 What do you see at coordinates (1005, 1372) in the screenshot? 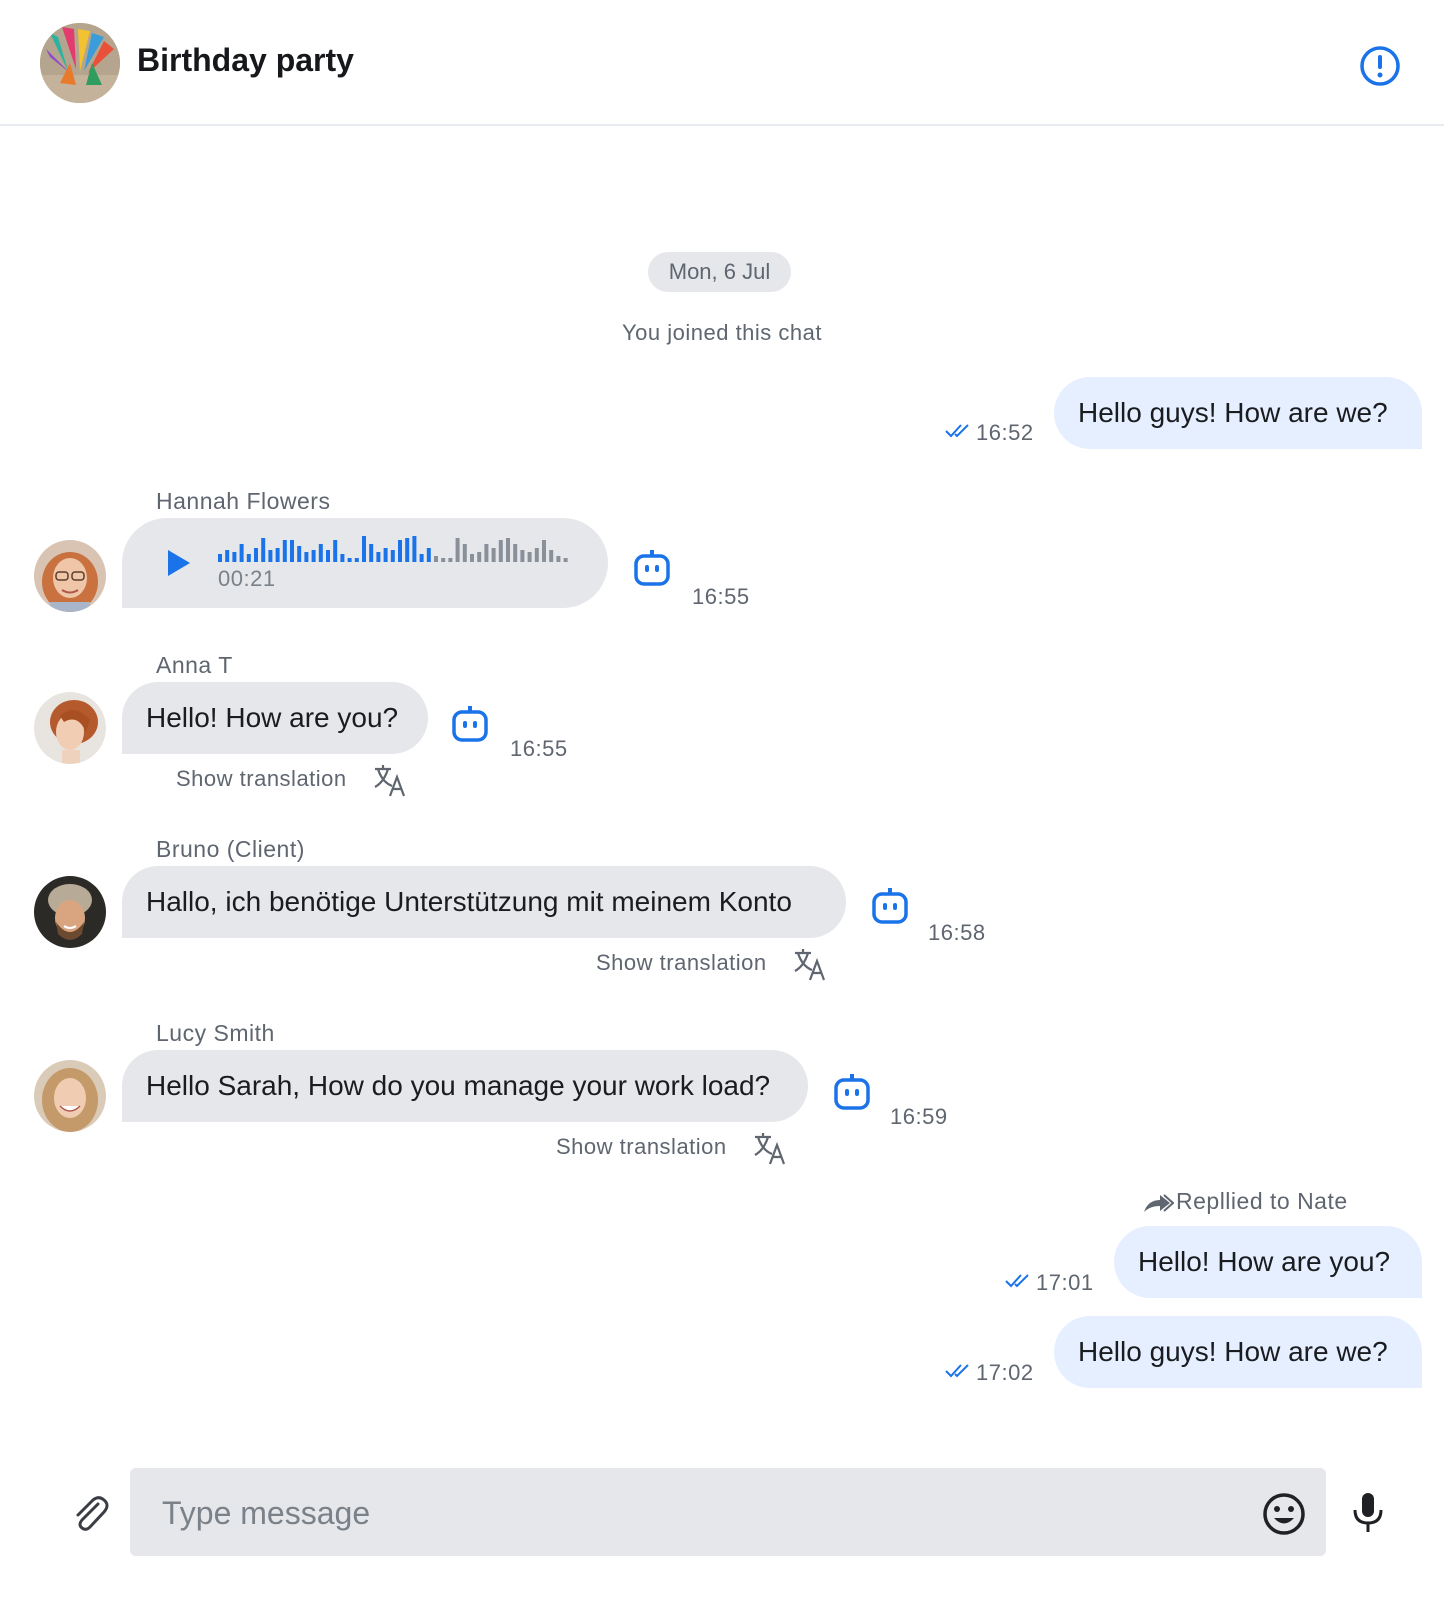
I see `message-time: 17:02` at bounding box center [1005, 1372].